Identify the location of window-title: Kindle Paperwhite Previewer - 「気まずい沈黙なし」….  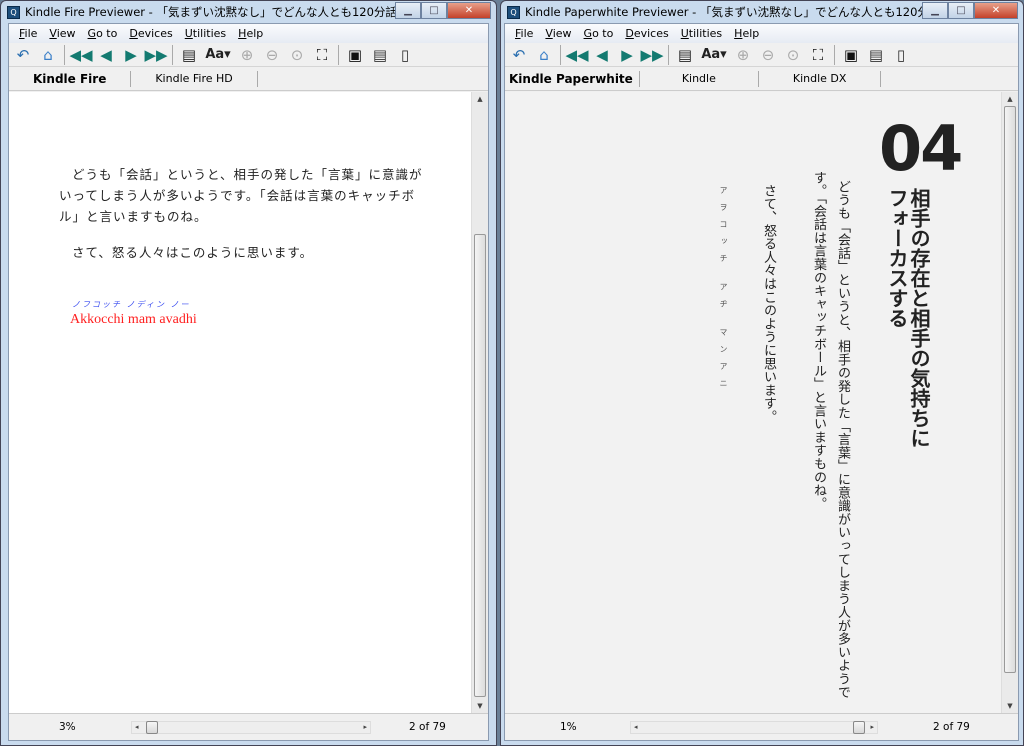
(744, 12).